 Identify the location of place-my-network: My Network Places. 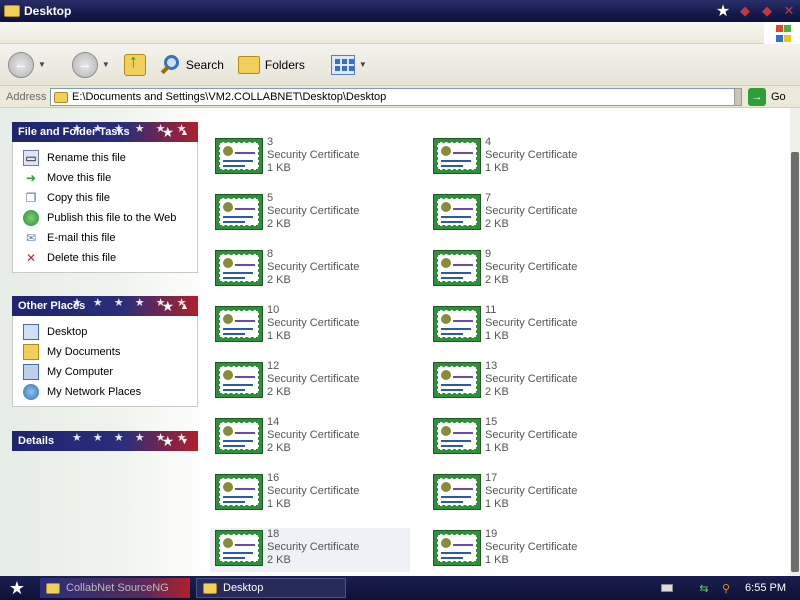
(110, 392).